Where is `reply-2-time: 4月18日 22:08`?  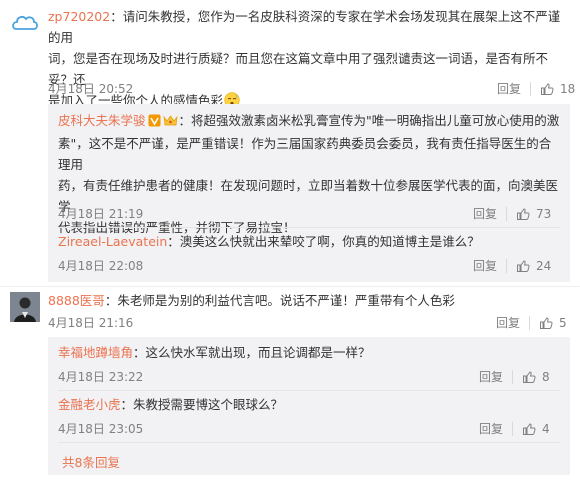 reply-2-time: 4月18日 22:08 is located at coordinates (101, 266).